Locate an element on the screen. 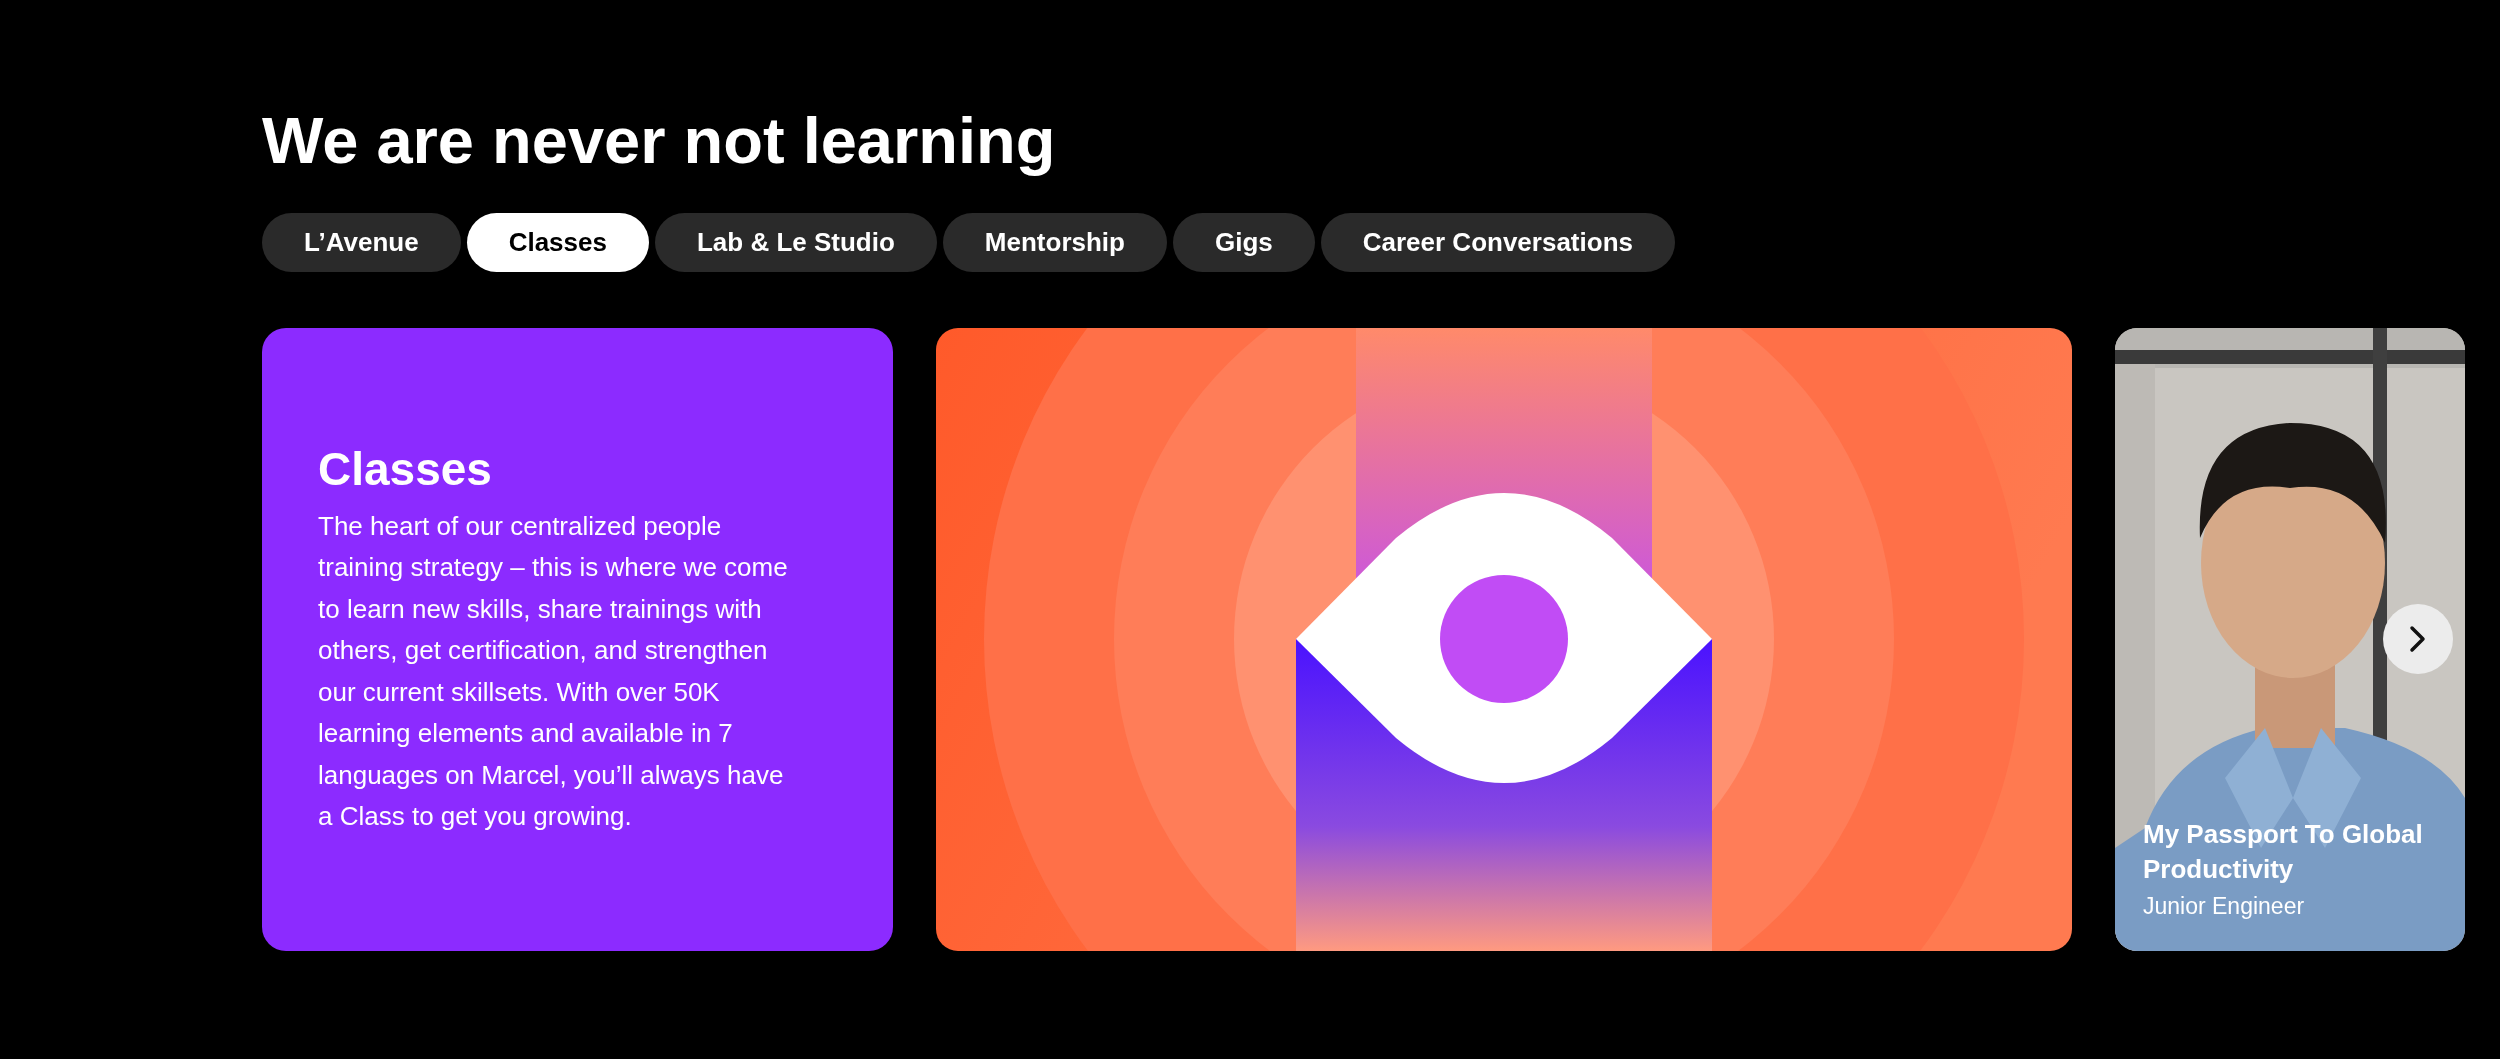 The width and height of the screenshot is (2500, 1059). feature-title: Classes is located at coordinates (405, 468).